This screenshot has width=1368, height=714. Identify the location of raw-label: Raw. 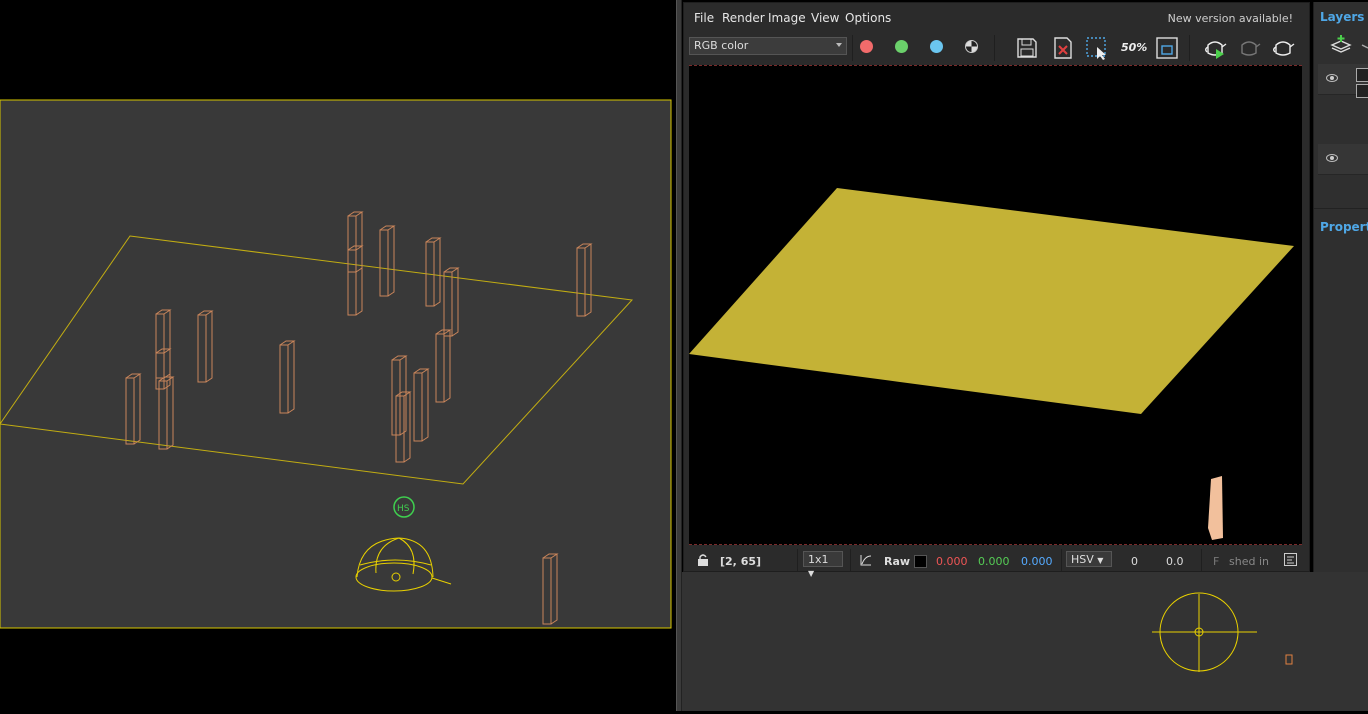
(897, 561).